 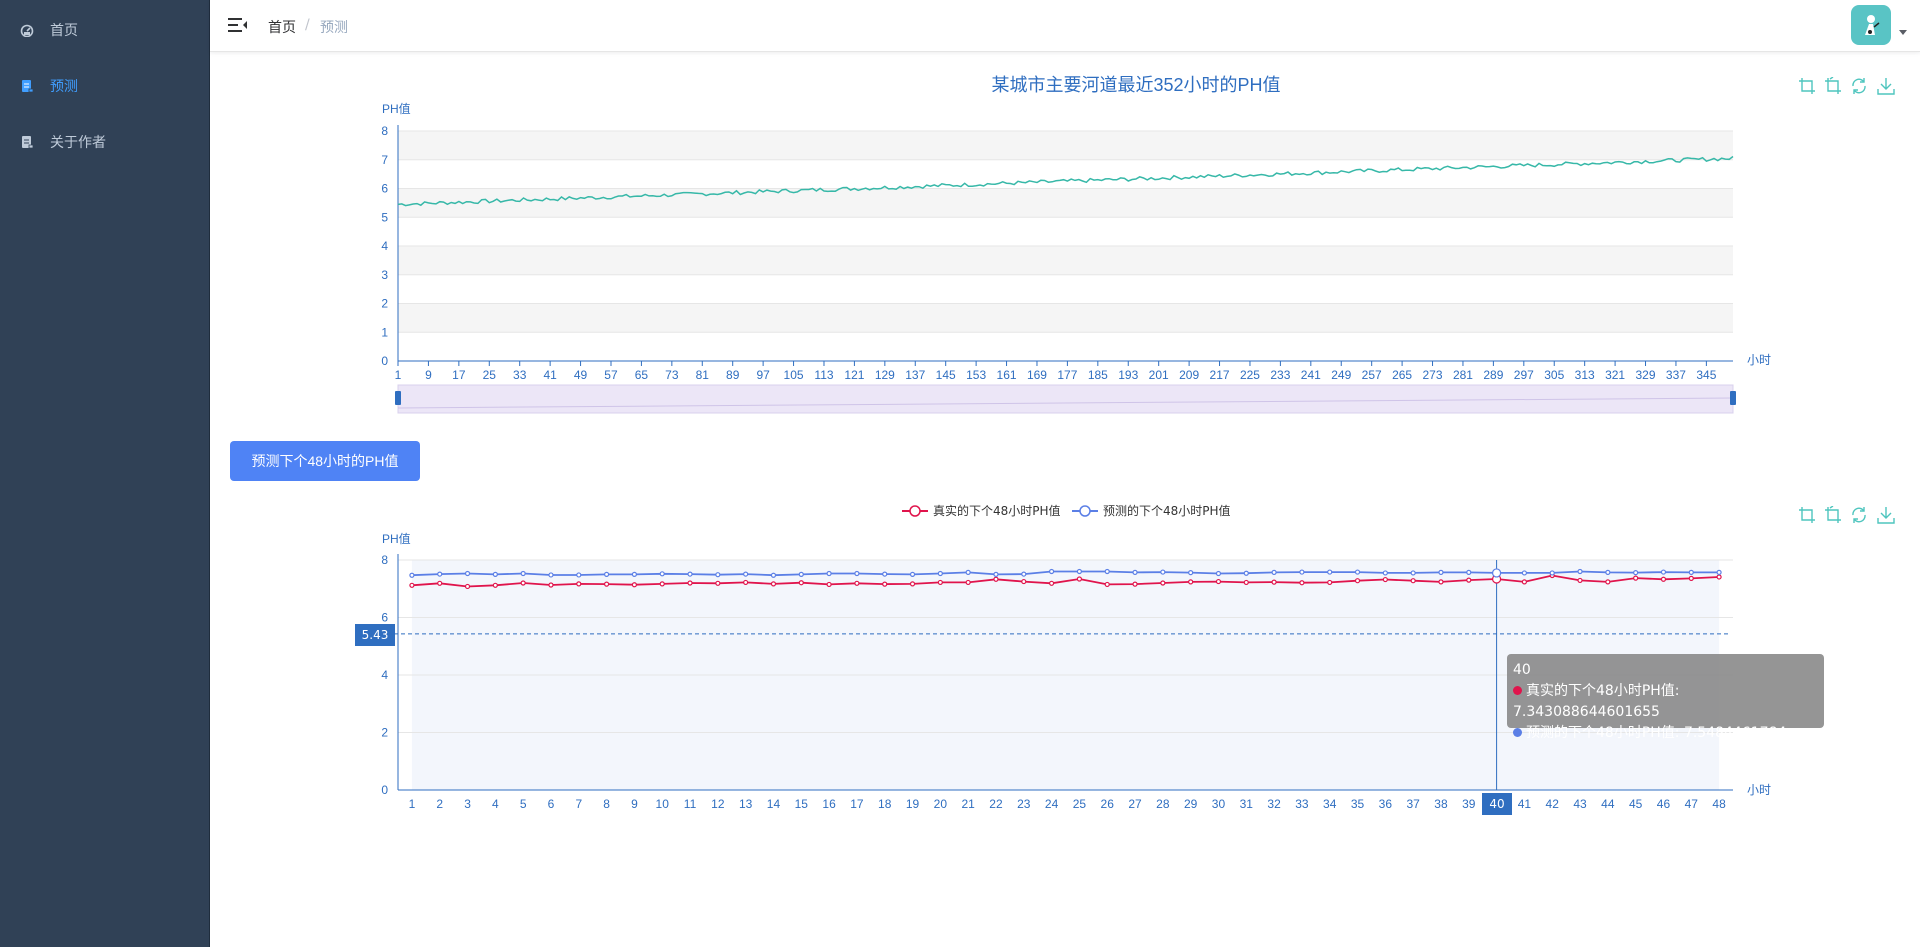 What do you see at coordinates (1665, 702) in the screenshot?
I see `tooltip-row-real: 真实的下个48小时PH值: 7.343088644601655` at bounding box center [1665, 702].